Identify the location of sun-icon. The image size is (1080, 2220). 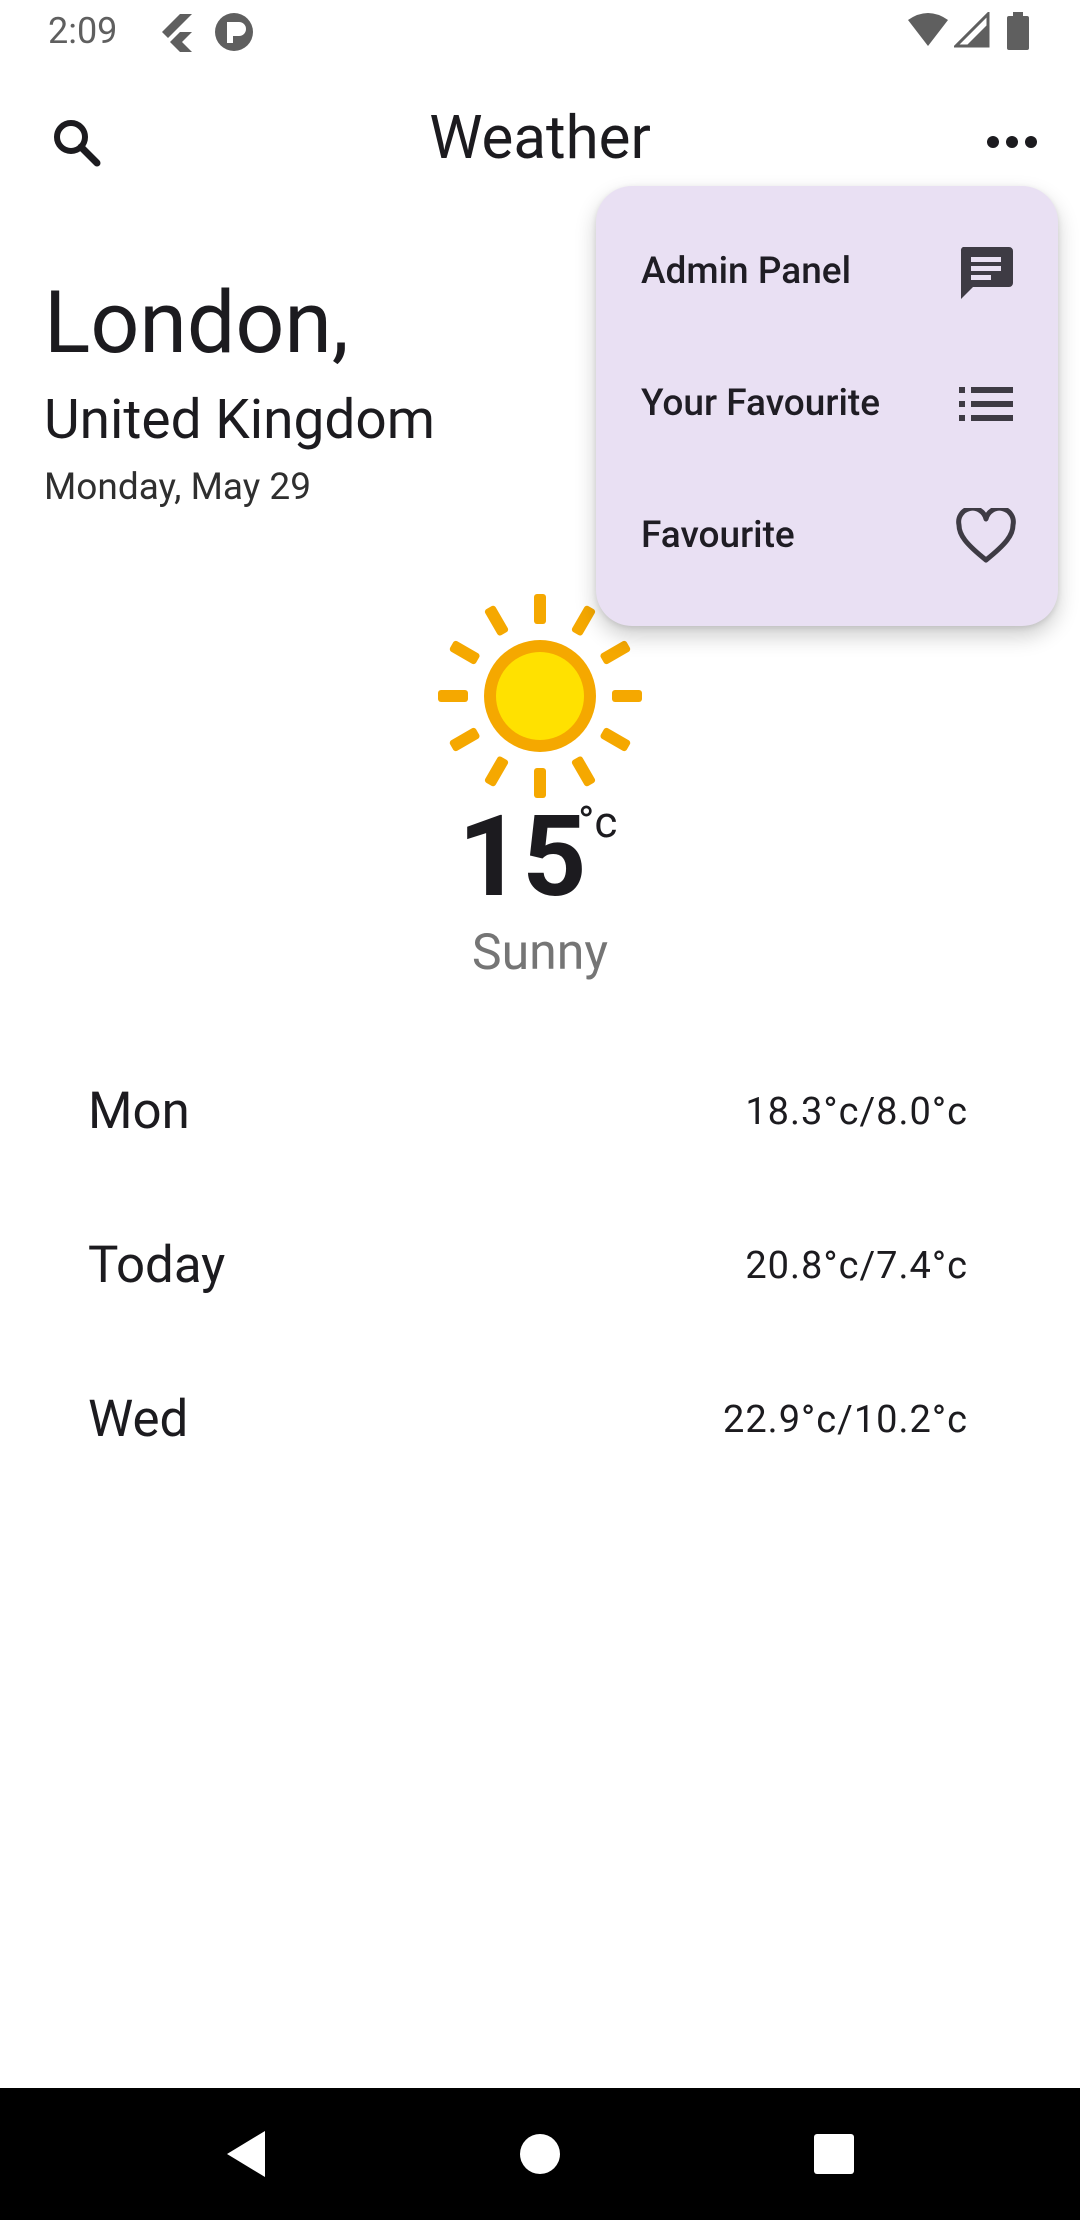
(540, 696).